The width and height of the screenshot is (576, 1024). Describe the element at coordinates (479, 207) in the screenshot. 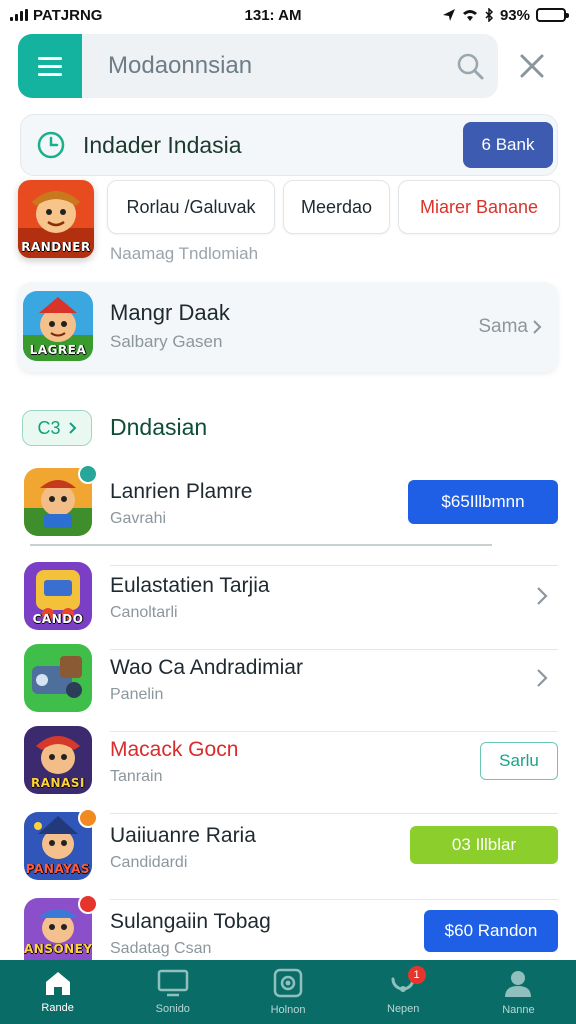

I see `chip-2: Miarer Banane` at that location.